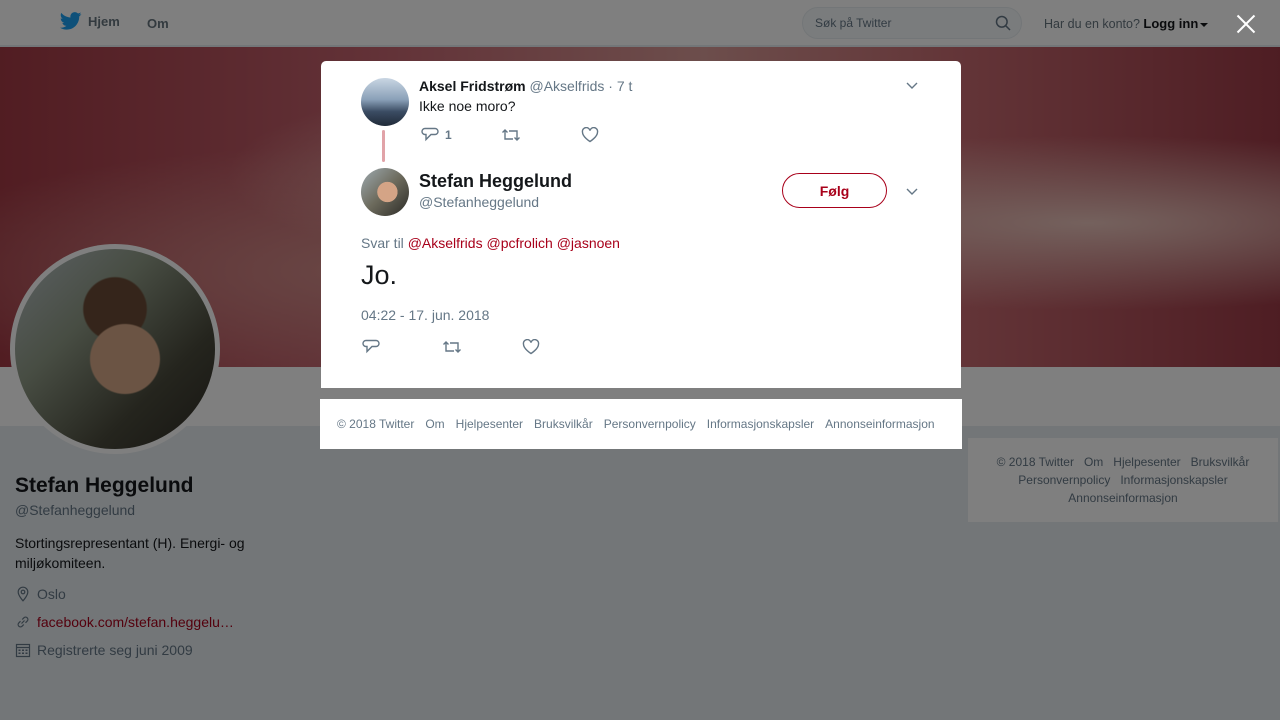 The image size is (1280, 720). What do you see at coordinates (489, 424) in the screenshot?
I see `footer-link-help: Hjelpesenter` at bounding box center [489, 424].